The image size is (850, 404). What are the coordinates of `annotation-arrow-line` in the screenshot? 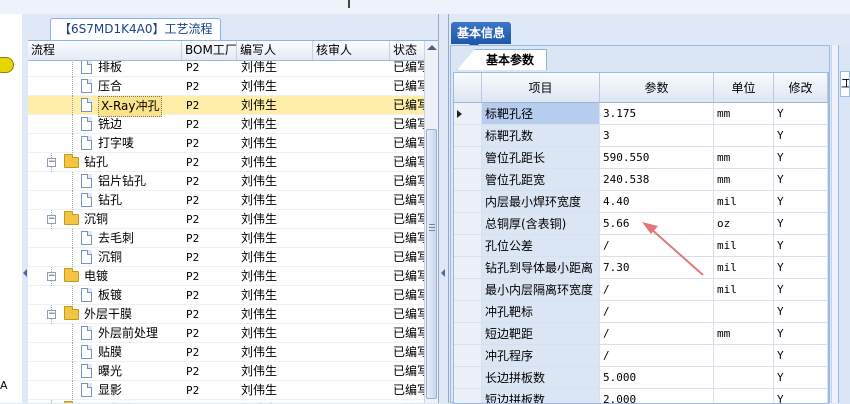 It's located at (676, 251).